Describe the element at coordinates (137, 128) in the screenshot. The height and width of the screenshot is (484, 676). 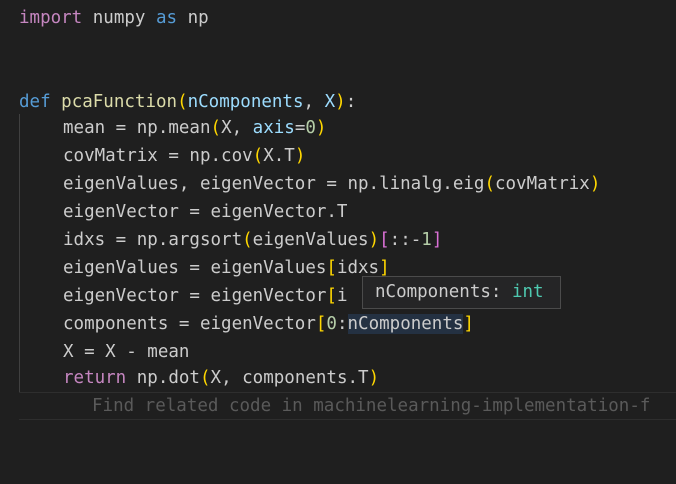
I see `mean-lhs: mean = np.mean` at that location.